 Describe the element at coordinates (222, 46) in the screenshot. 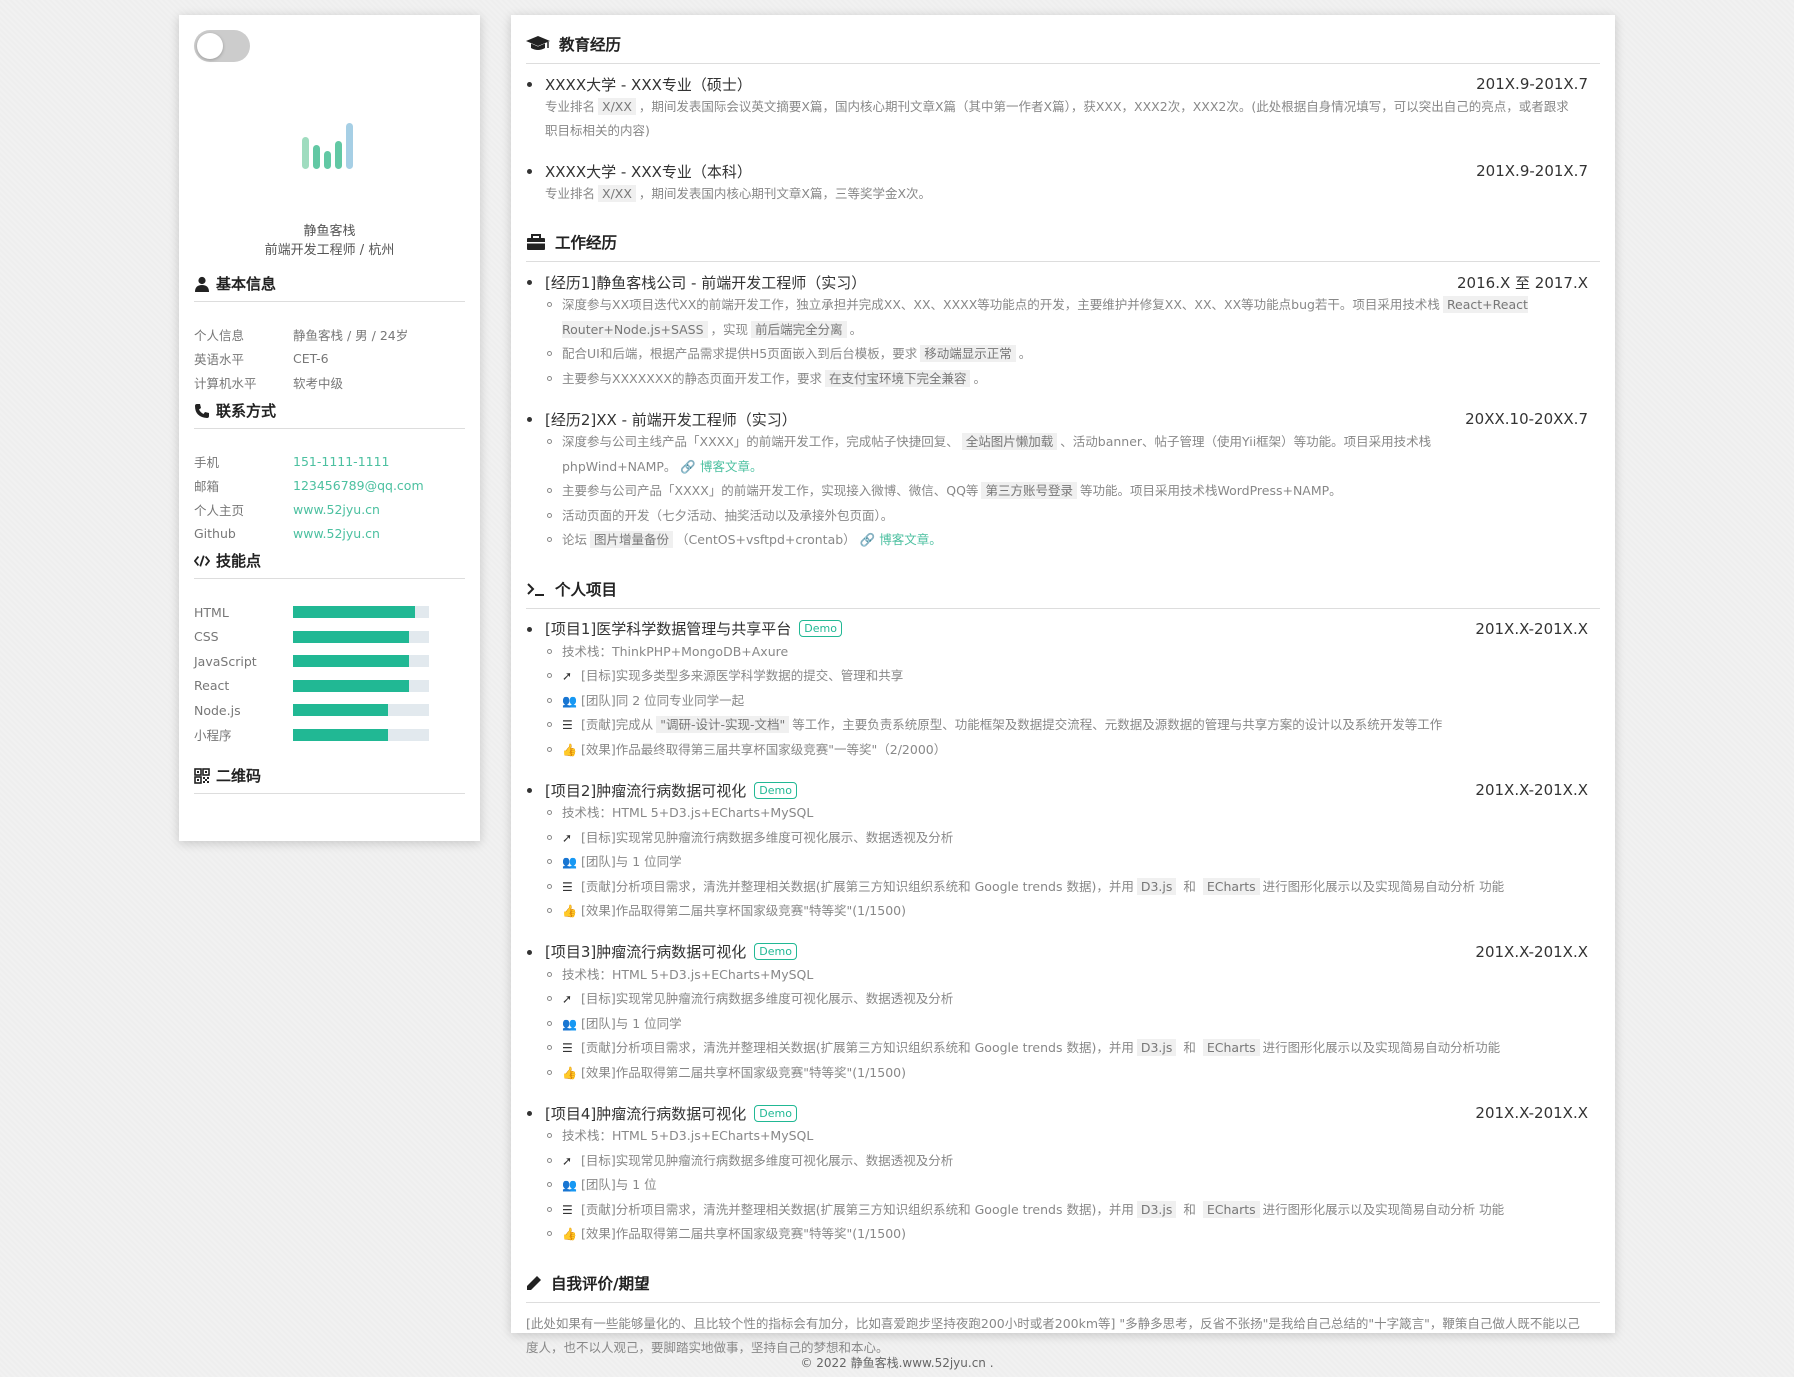

I see `theme-toggle` at that location.